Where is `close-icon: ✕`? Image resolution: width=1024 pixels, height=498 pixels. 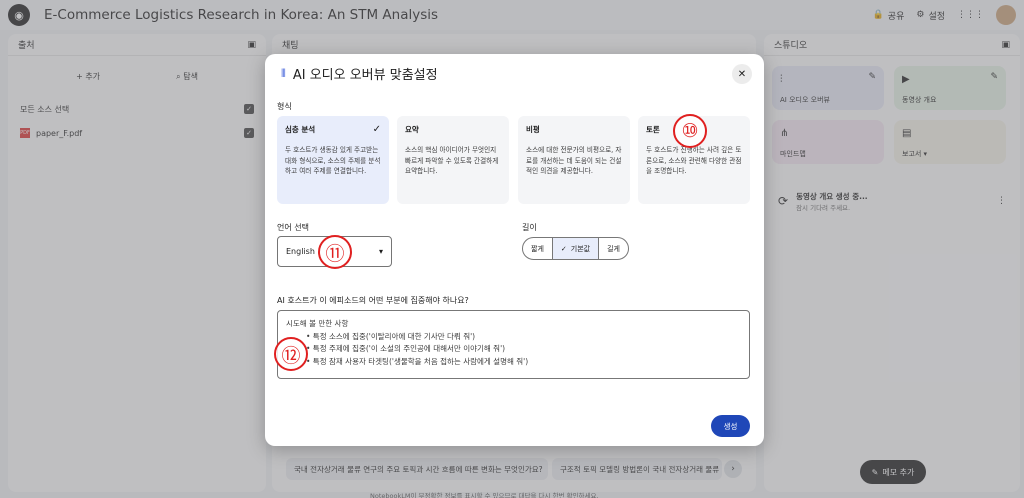 close-icon: ✕ is located at coordinates (742, 74).